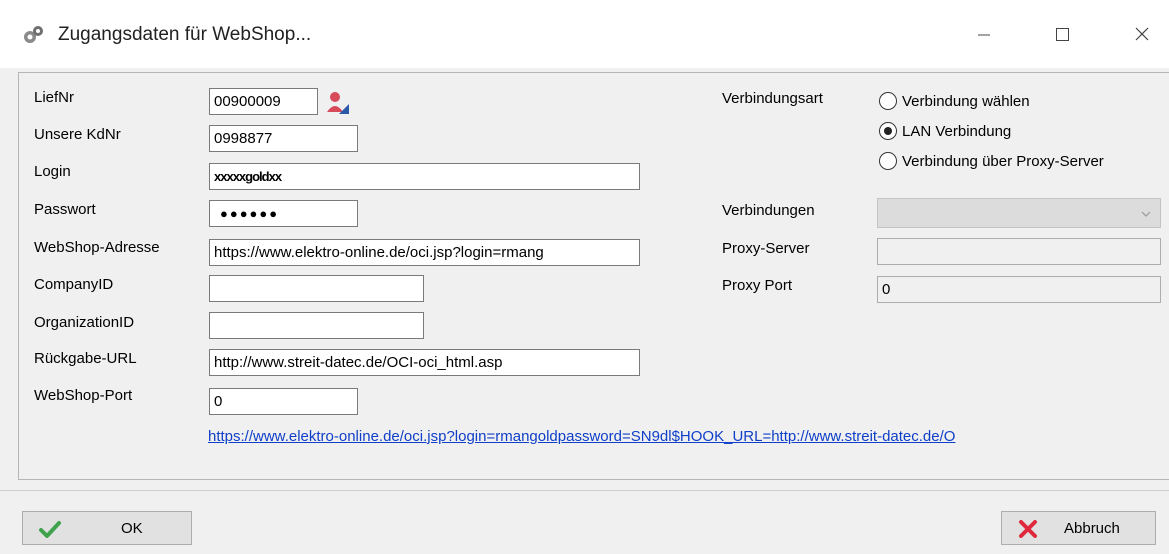  I want to click on radio-lan-verbindung: LAN Verbindung, so click(945, 131).